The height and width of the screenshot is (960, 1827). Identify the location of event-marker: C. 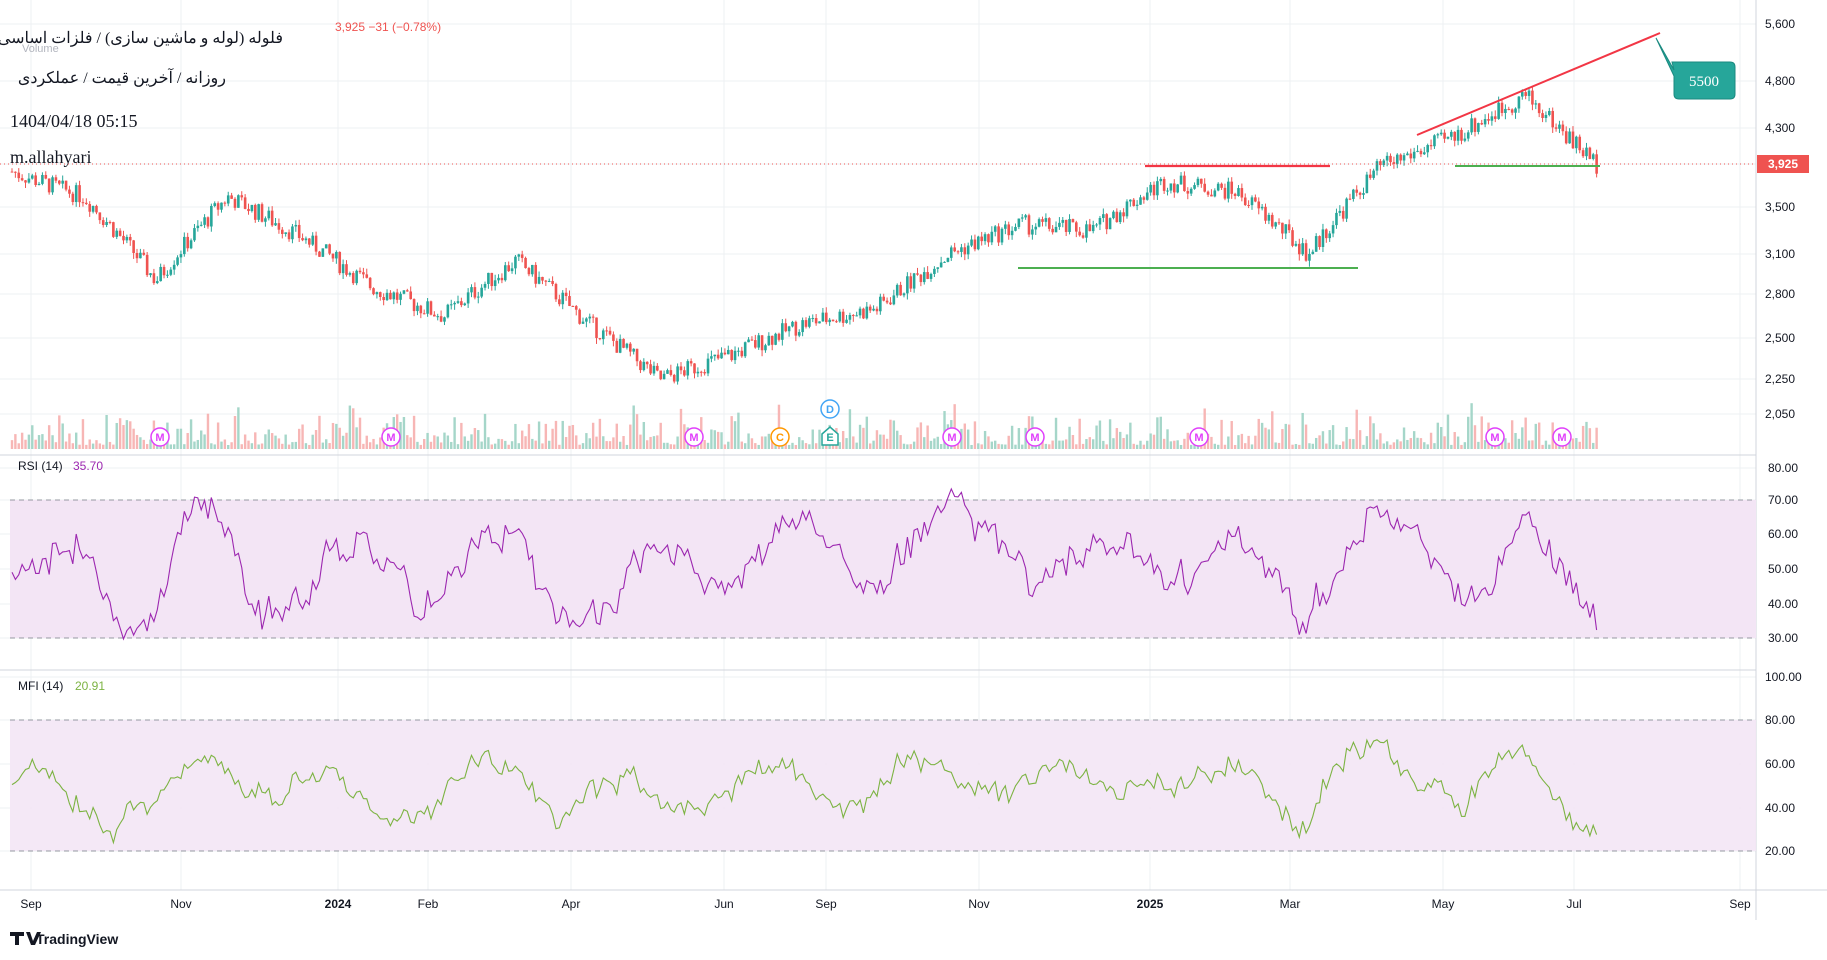
(780, 437).